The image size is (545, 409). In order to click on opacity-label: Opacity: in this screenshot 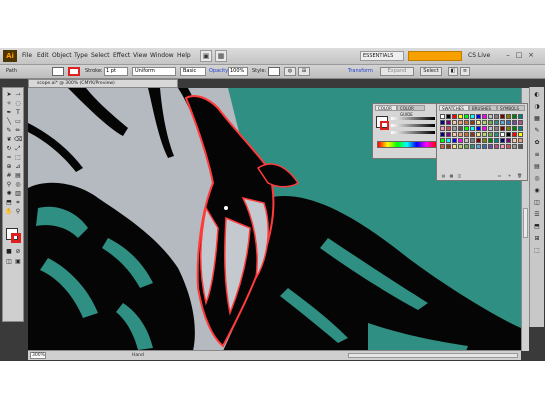, I will do `click(219, 71)`.